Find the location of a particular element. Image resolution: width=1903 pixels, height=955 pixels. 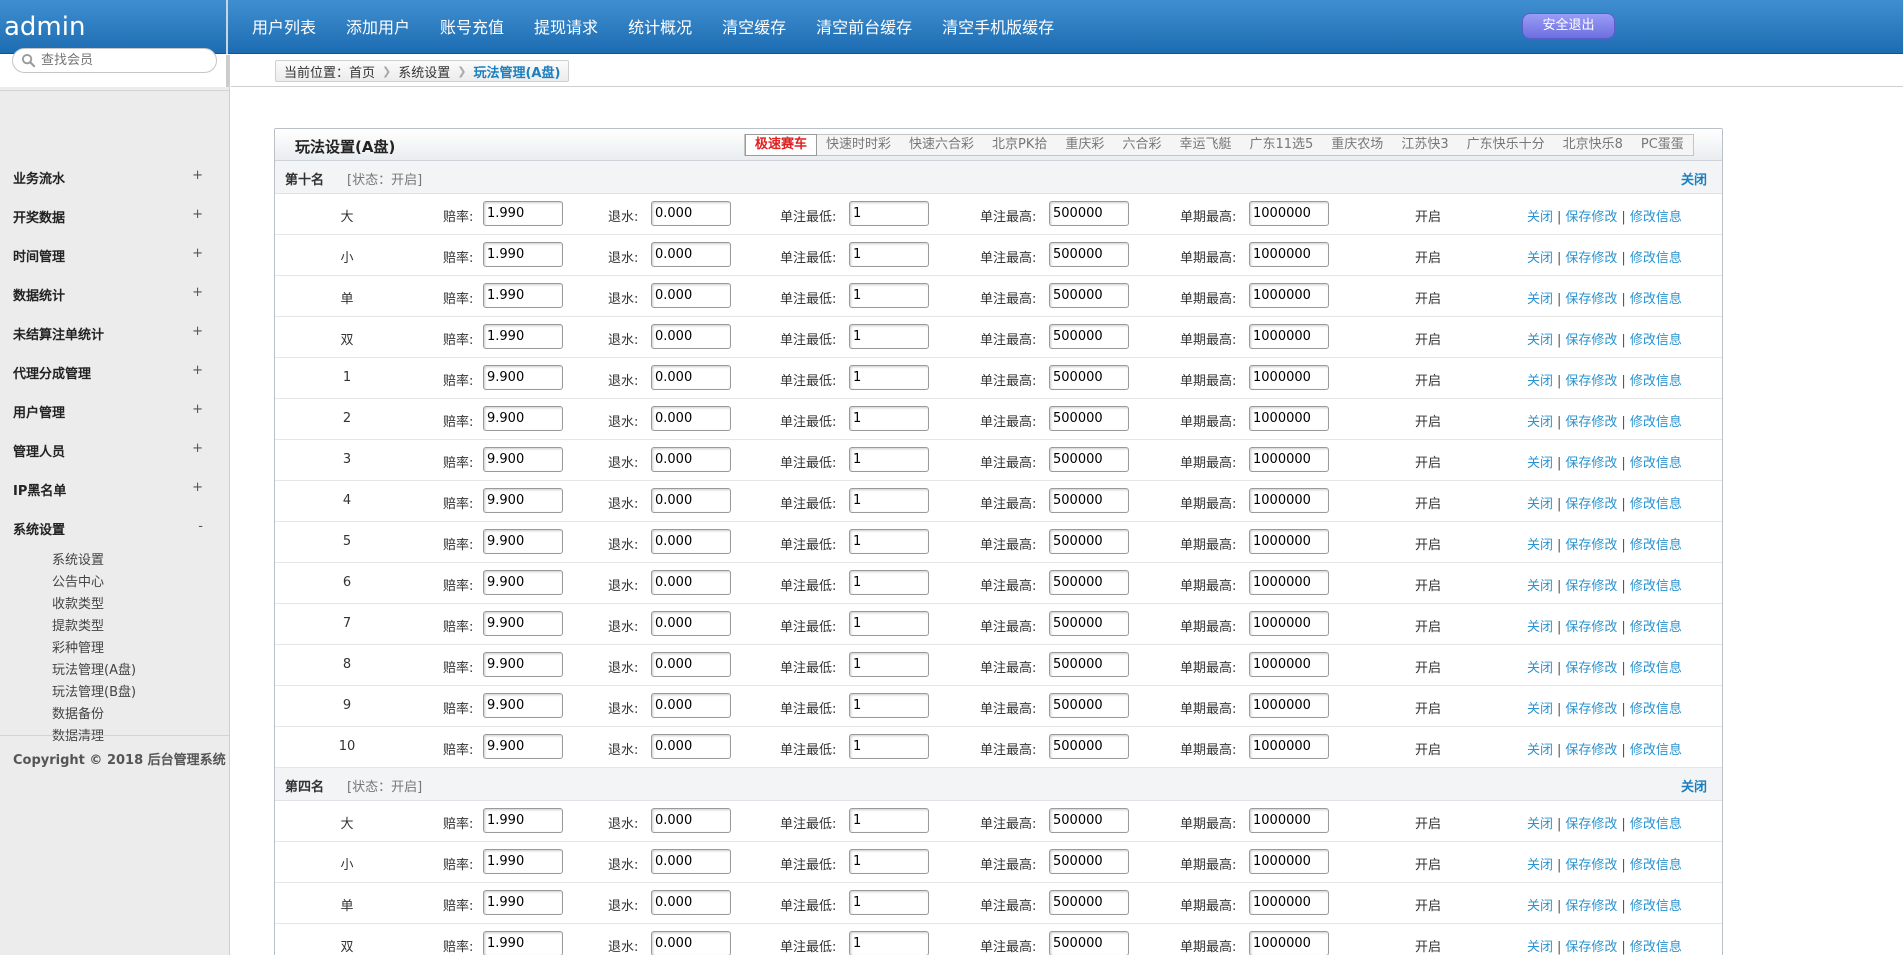

sidebar-menu-item: 系统设置 - is located at coordinates (108, 529).